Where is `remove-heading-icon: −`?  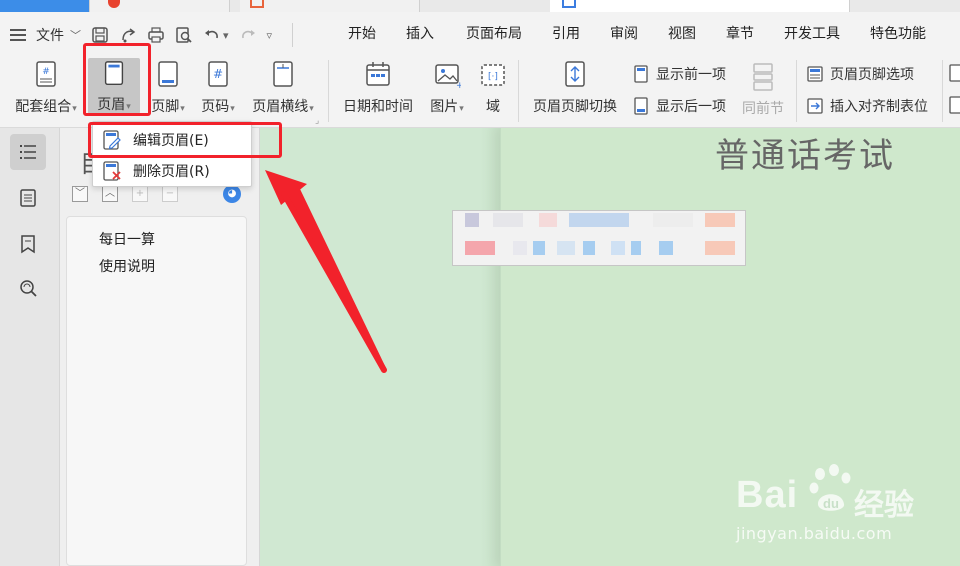
remove-heading-icon: − is located at coordinates (170, 194).